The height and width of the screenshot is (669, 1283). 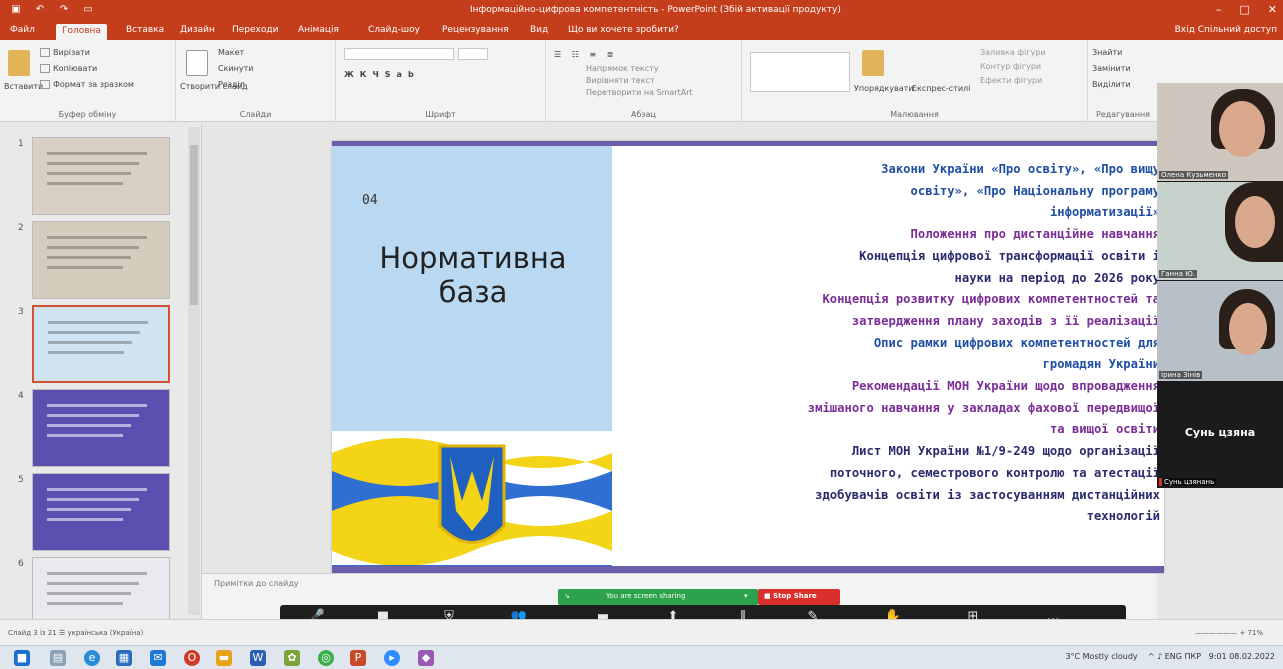 What do you see at coordinates (475, 30) in the screenshot?
I see `tab-review: Рецензування` at bounding box center [475, 30].